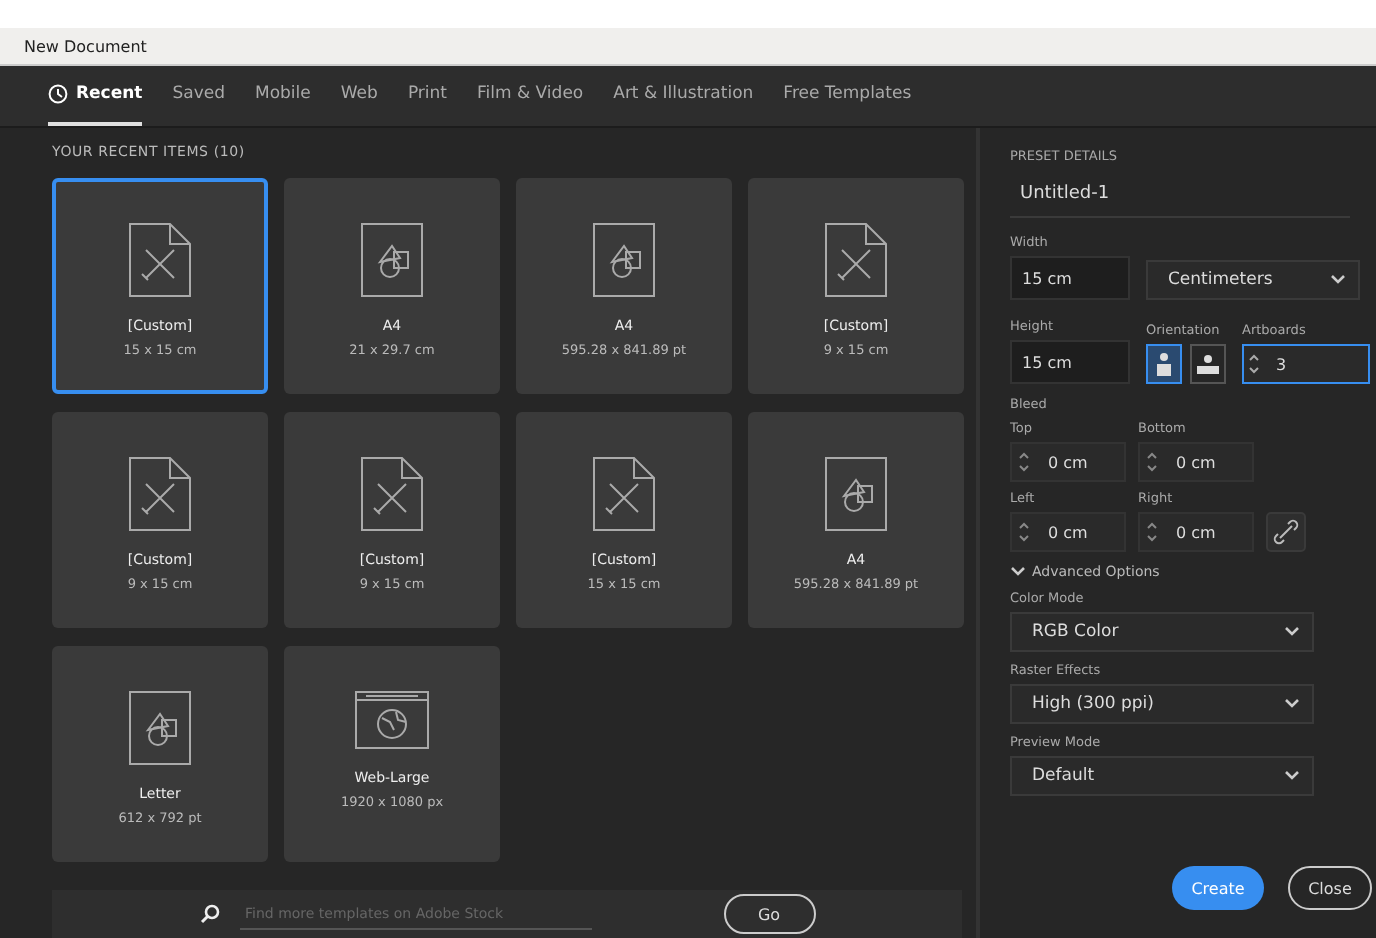 The image size is (1376, 938). What do you see at coordinates (283, 96) in the screenshot?
I see `category-tab: Mobile` at bounding box center [283, 96].